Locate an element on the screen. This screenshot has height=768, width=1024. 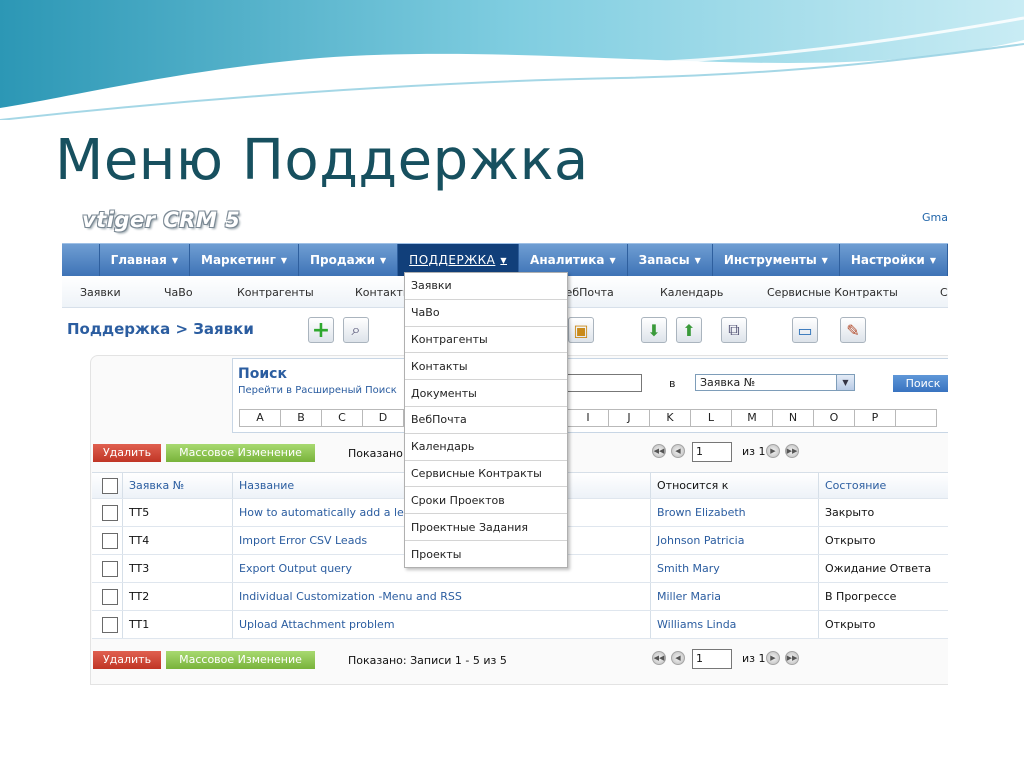
menu-item-project-tasks: Проектные Задания is located at coordinates (486, 527).